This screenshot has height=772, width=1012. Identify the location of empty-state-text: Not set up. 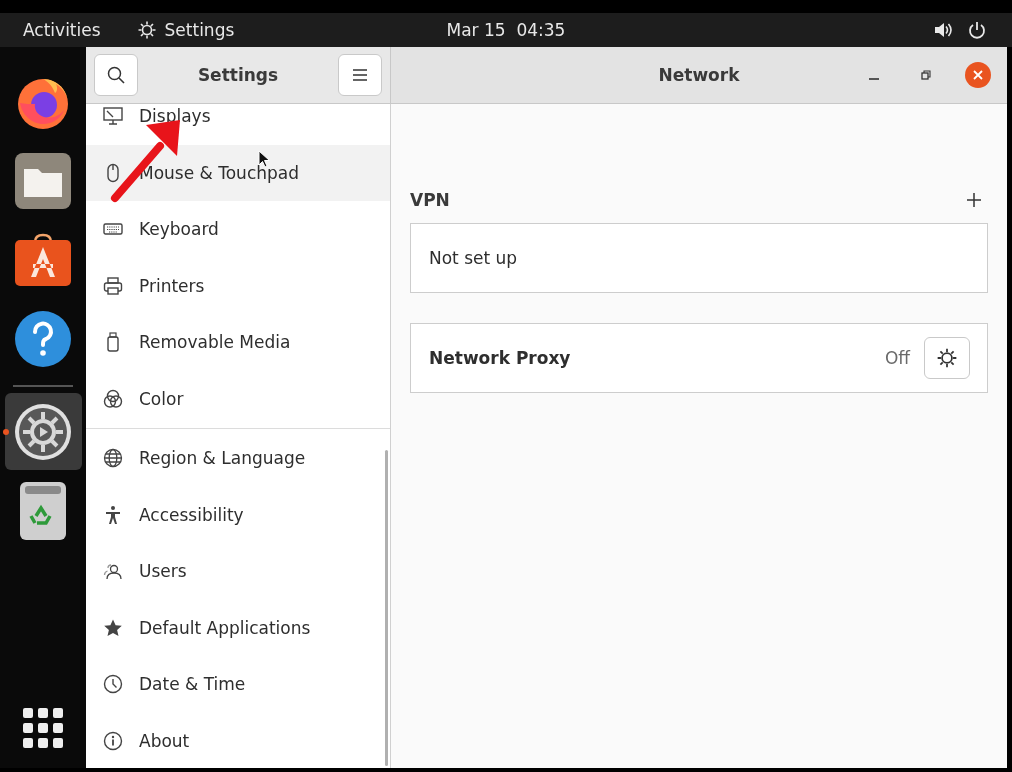
(473, 258).